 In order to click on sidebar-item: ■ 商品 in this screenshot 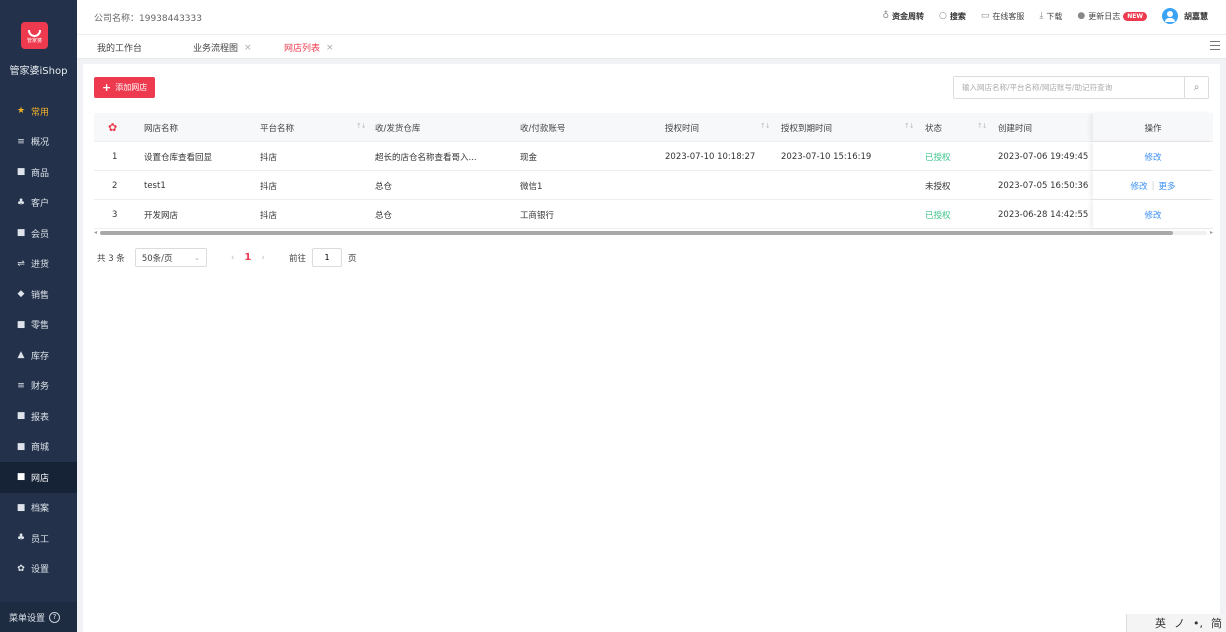, I will do `click(38, 172)`.